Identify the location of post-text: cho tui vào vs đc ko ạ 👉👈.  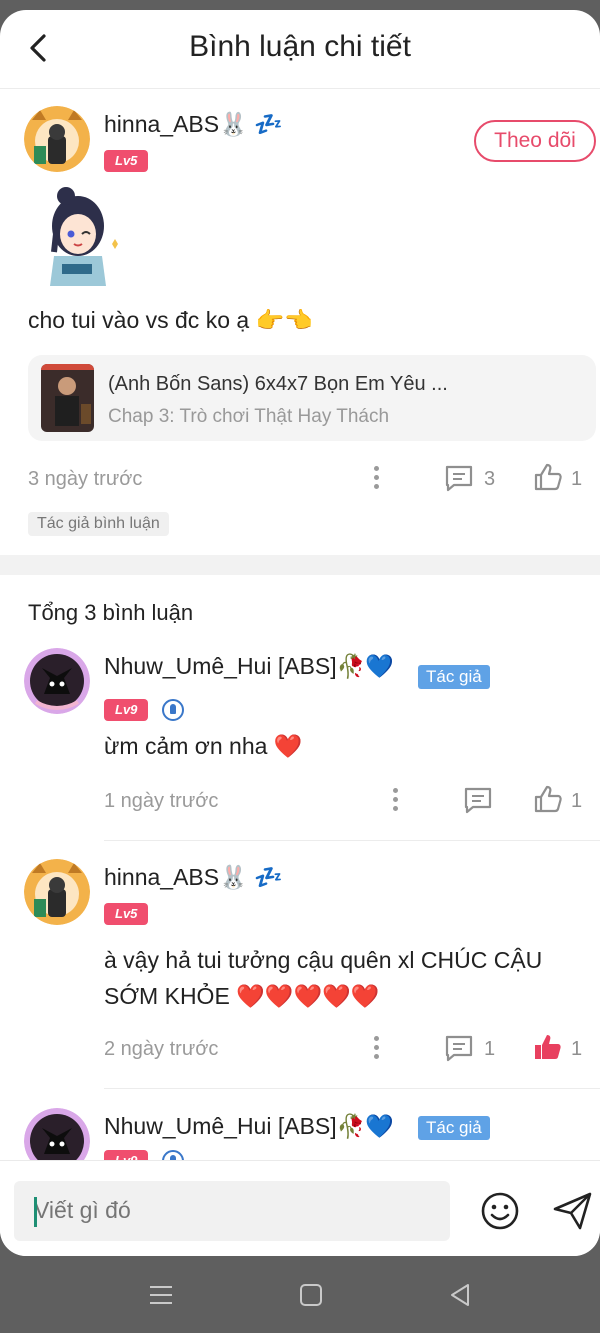
(170, 320).